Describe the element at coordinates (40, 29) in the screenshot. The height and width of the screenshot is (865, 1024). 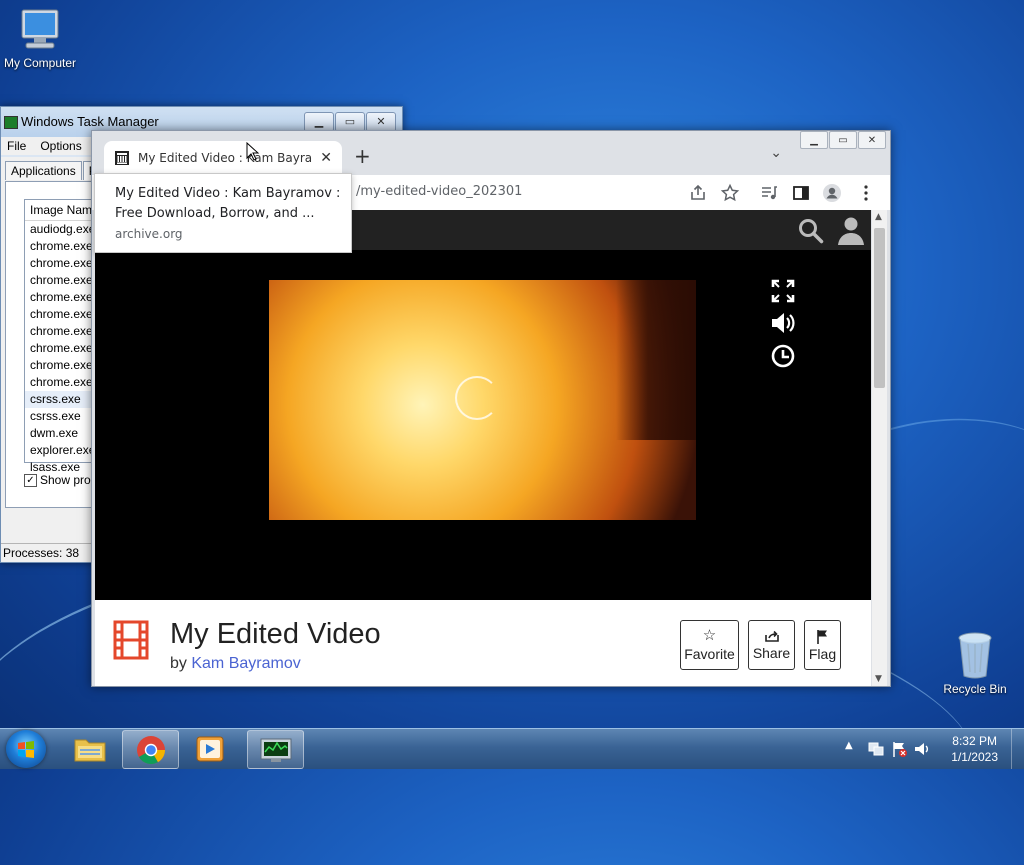
I see `computer-icon` at that location.